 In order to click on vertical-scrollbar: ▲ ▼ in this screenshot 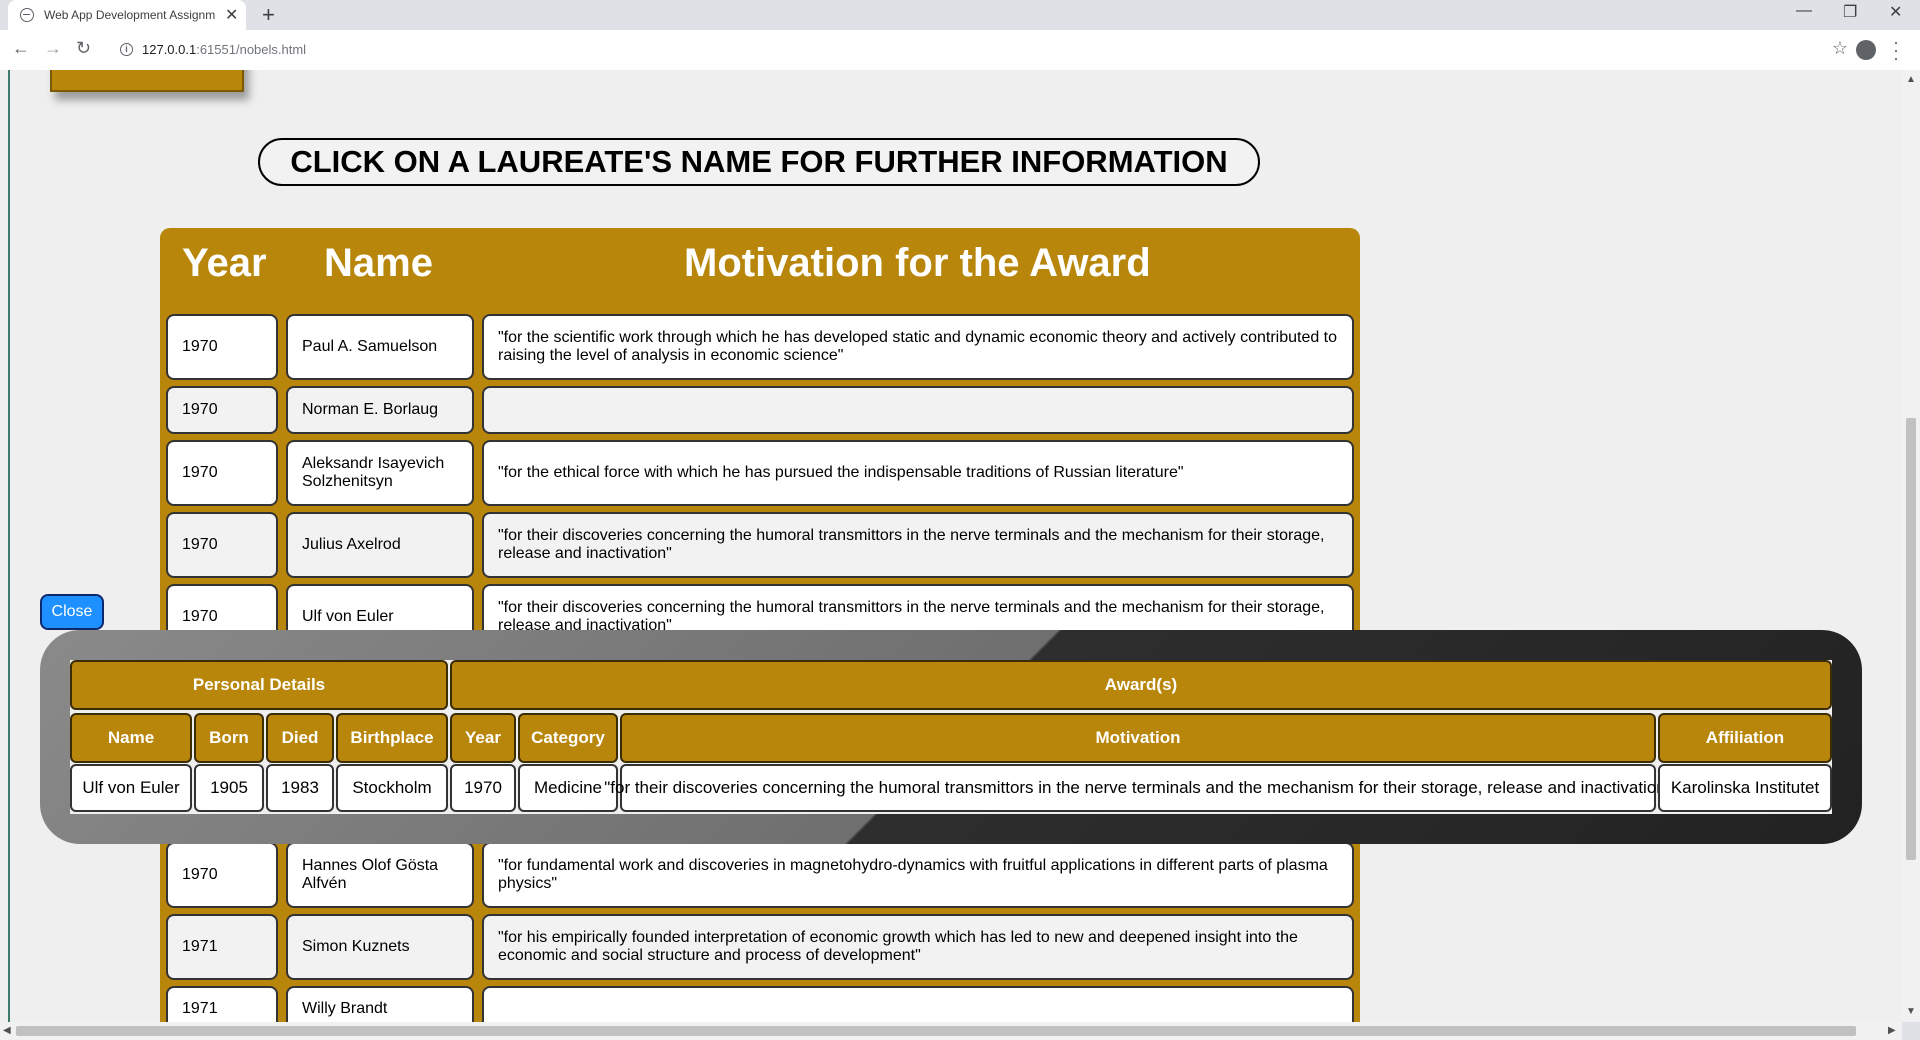, I will do `click(1911, 546)`.